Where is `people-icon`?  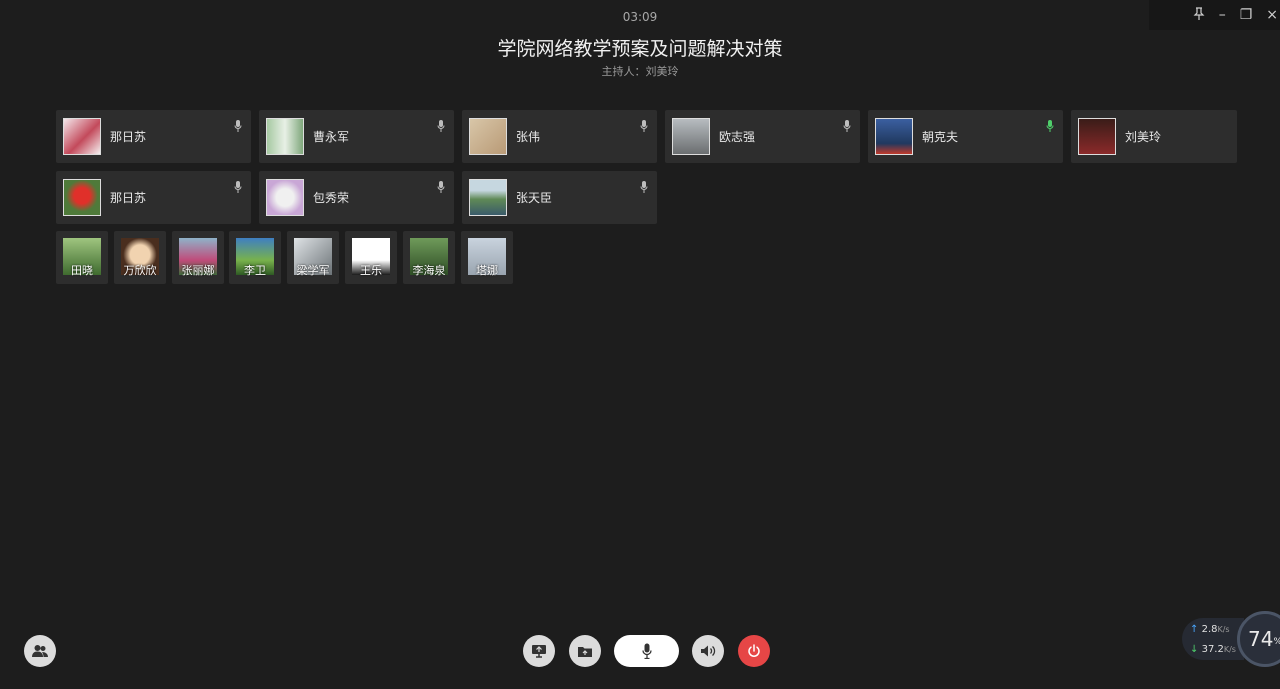 people-icon is located at coordinates (40, 651).